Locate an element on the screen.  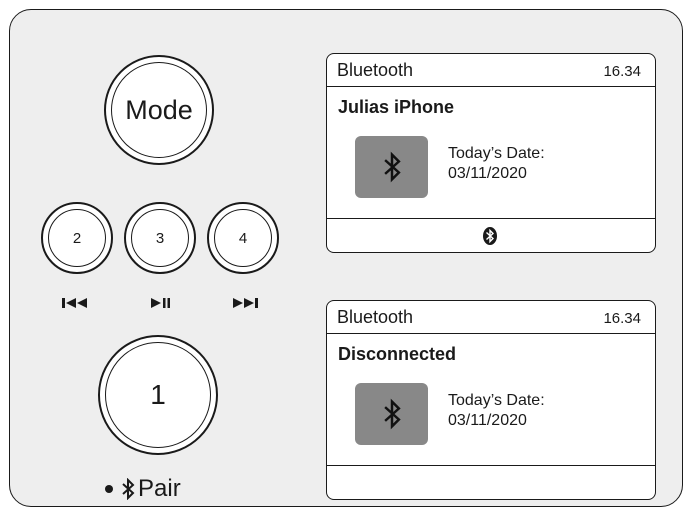
mode-button: Mode is located at coordinates (159, 110).